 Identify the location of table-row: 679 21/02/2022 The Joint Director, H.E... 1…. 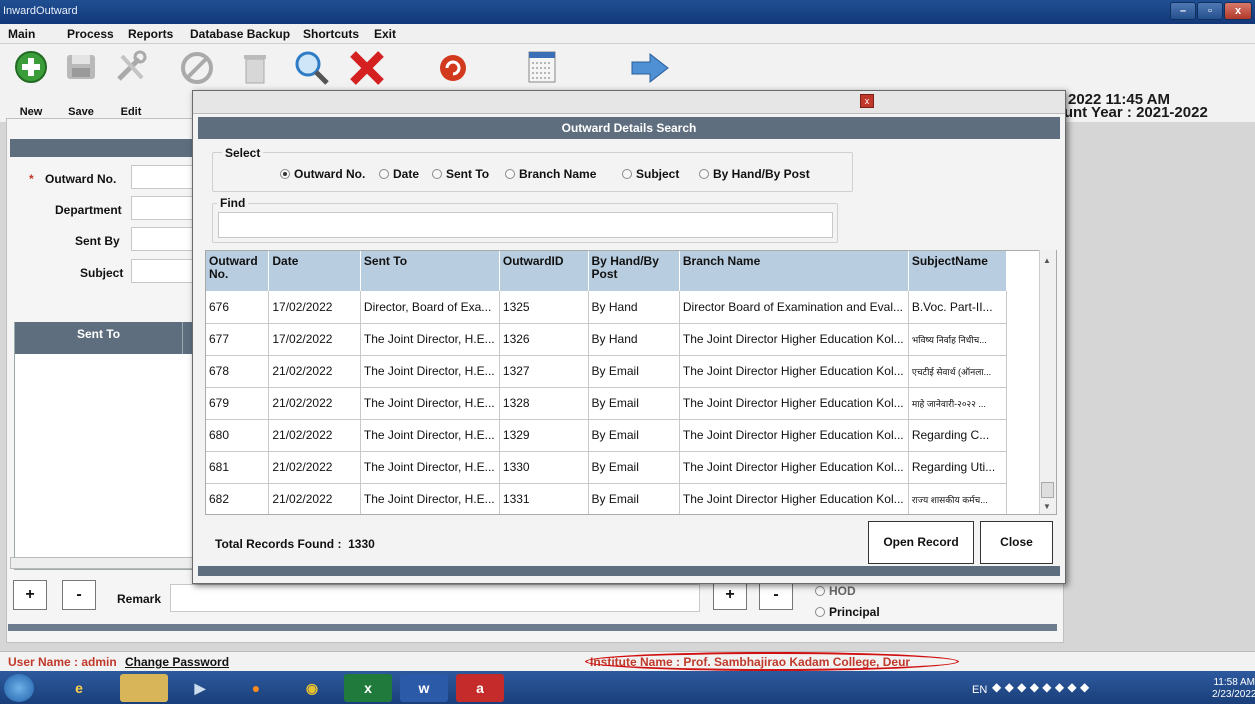
(631, 403).